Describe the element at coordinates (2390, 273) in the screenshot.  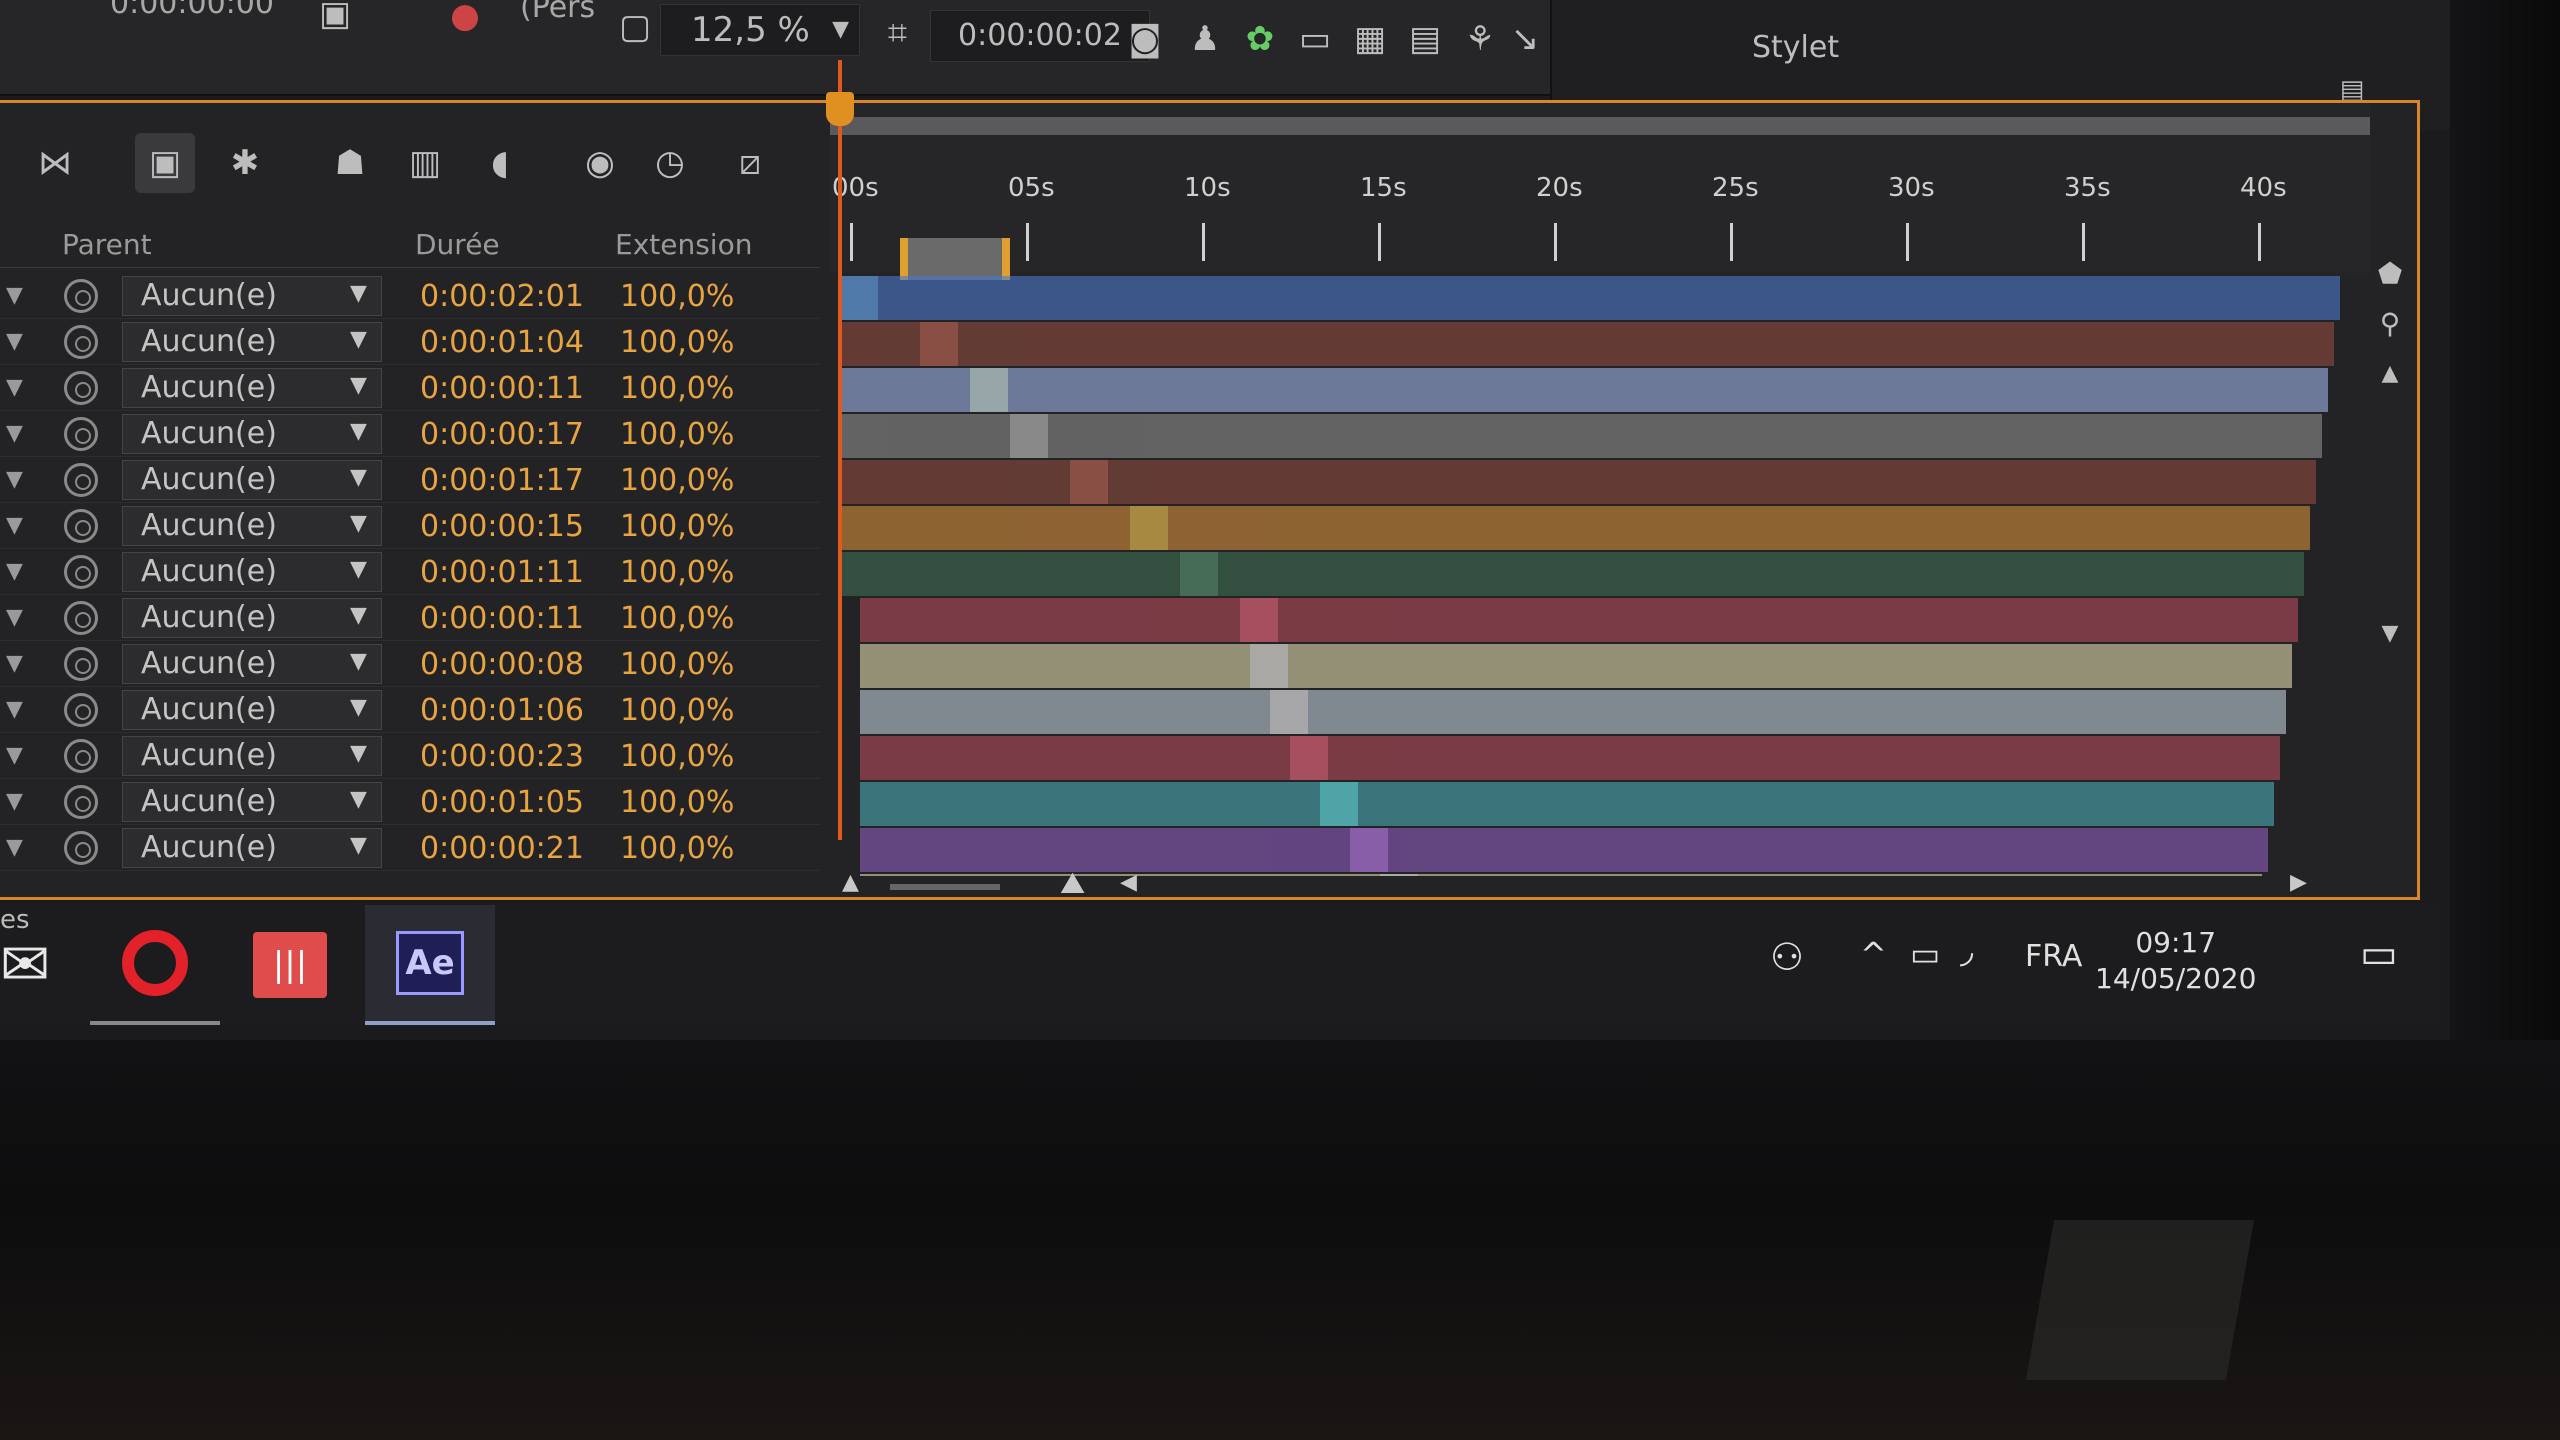
I see `marker-icon: ⬟` at that location.